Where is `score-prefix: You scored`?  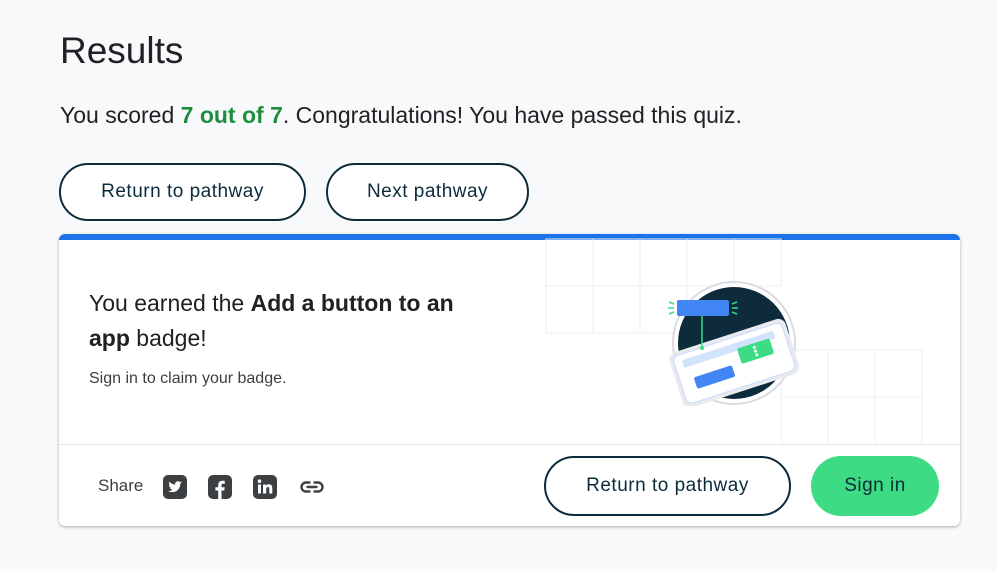 score-prefix: You scored is located at coordinates (120, 115).